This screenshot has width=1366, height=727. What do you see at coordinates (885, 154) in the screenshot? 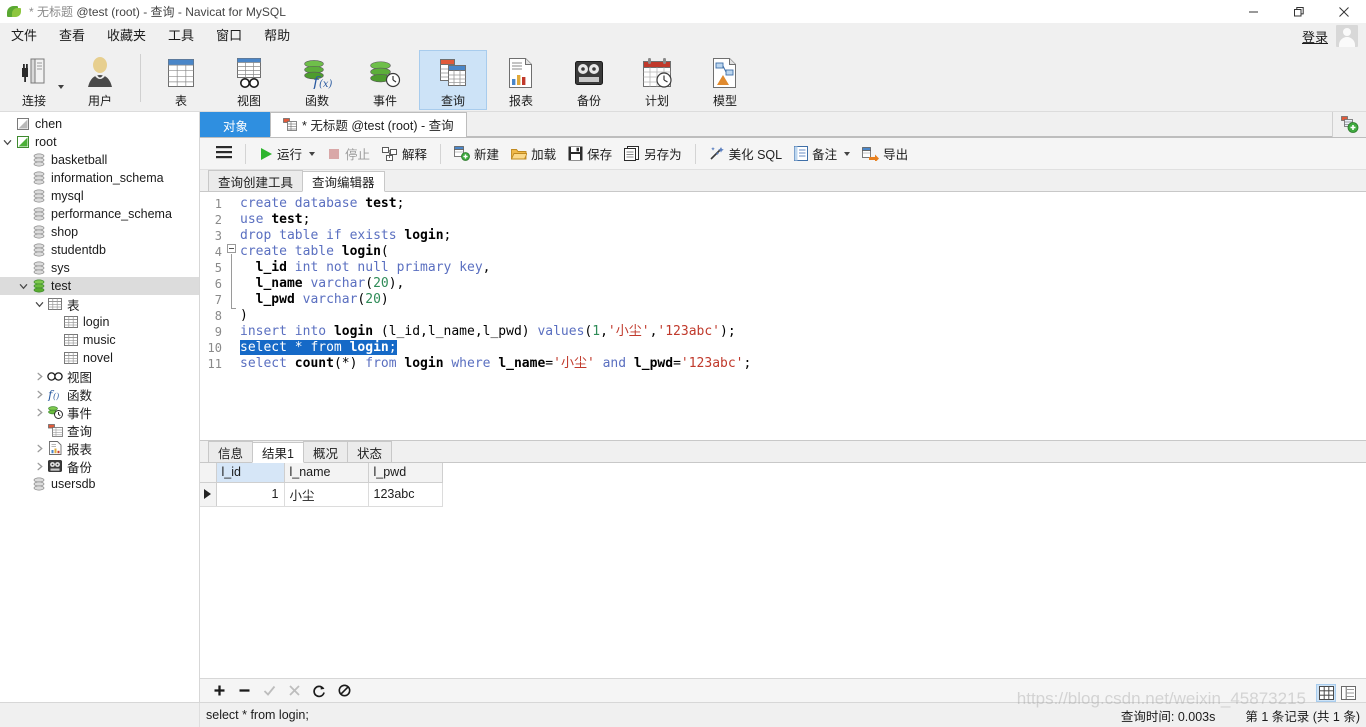
I see `query-button-export: 导出` at bounding box center [885, 154].